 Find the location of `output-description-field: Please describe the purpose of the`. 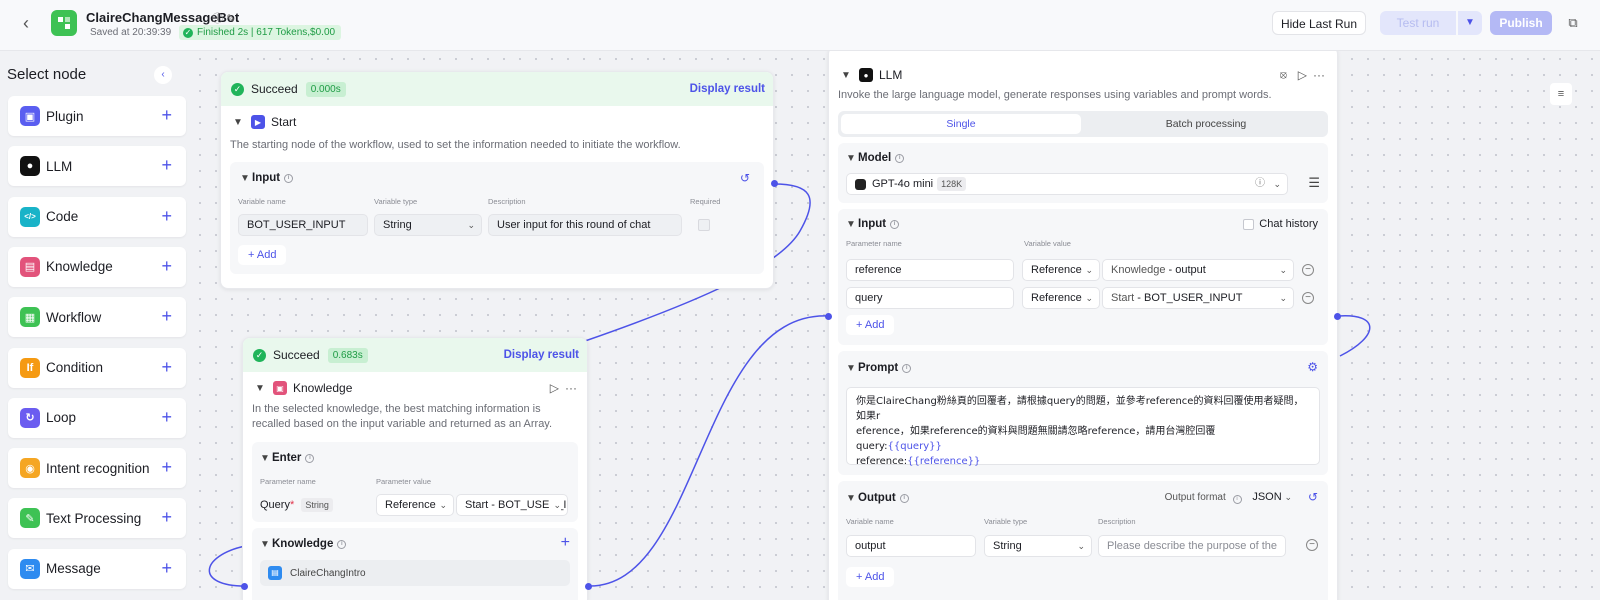

output-description-field: Please describe the purpose of the is located at coordinates (1192, 546).